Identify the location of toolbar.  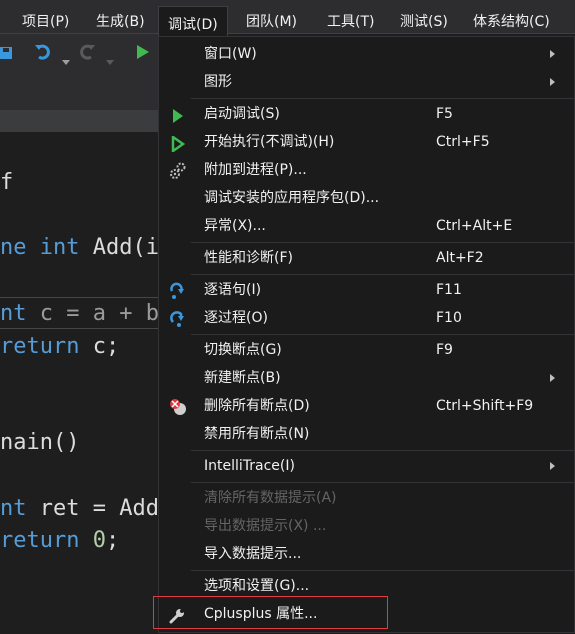
(80, 54).